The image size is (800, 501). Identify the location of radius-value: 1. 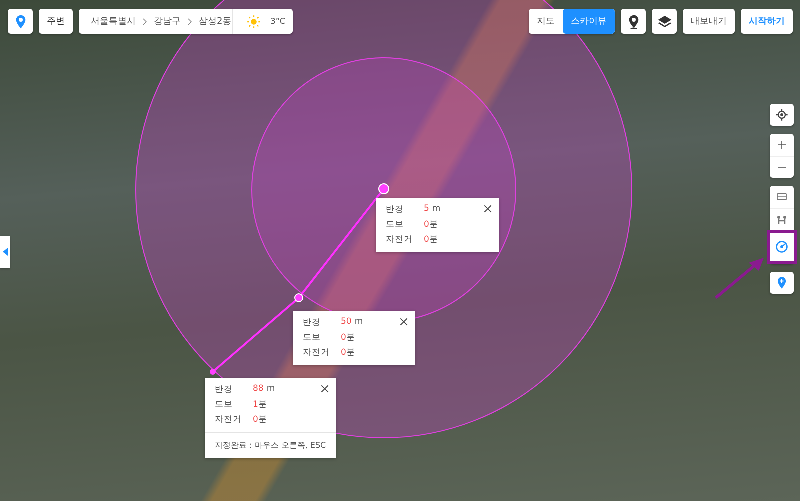
(255, 405).